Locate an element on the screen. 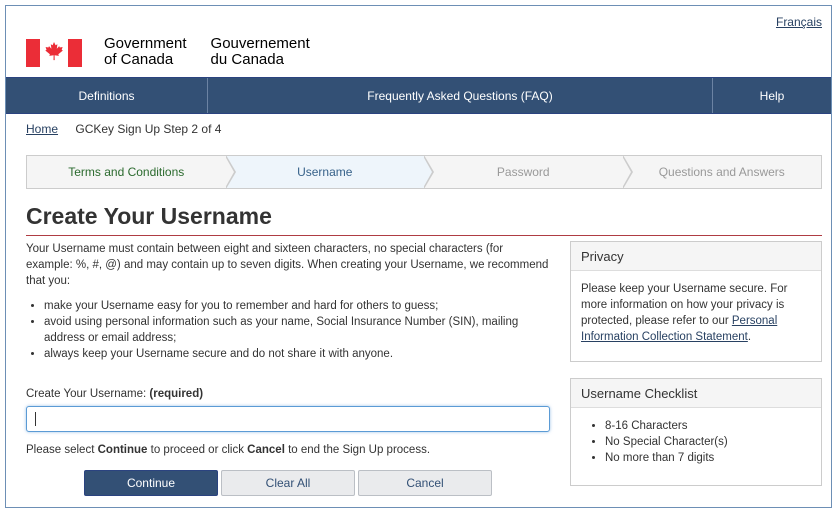 This screenshot has width=837, height=512. maple-leaf-icon is located at coordinates (54, 51).